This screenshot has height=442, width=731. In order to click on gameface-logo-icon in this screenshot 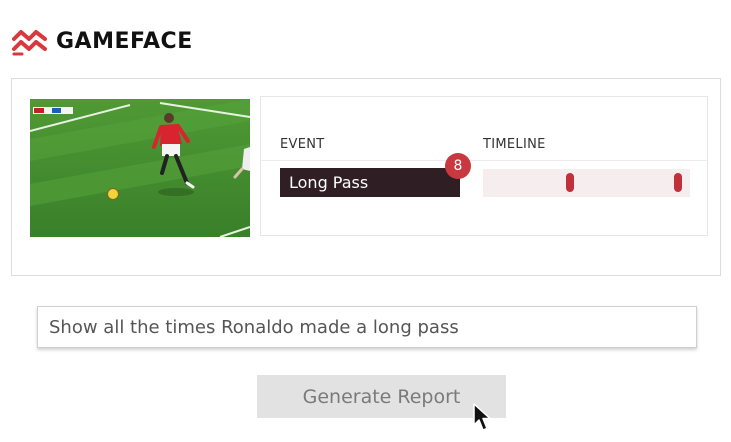, I will do `click(30, 42)`.